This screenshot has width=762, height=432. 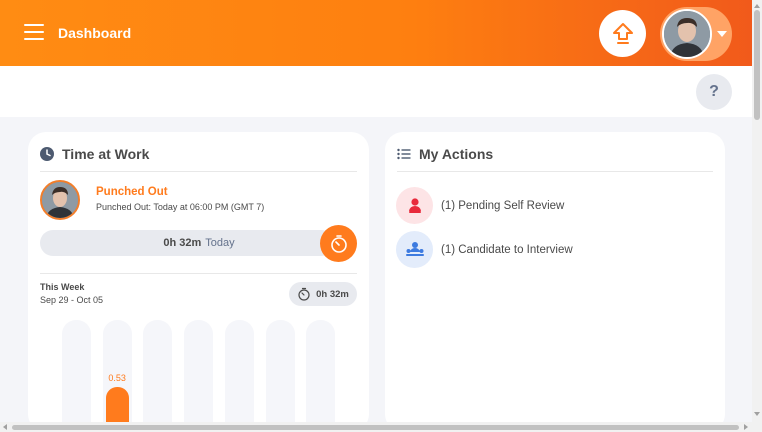 I want to click on scroll-left-icon, so click(x=5, y=427).